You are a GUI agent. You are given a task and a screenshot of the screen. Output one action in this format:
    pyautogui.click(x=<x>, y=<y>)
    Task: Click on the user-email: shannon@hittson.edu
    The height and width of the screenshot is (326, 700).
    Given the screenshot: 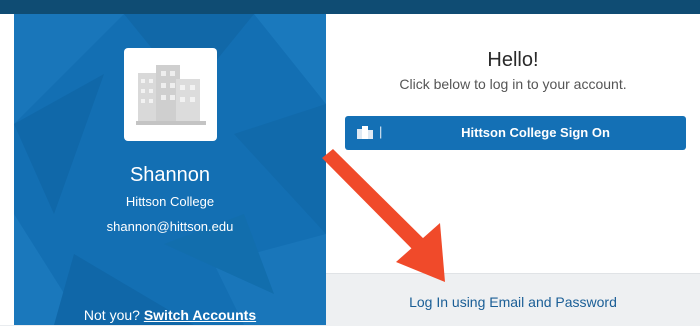 What is the action you would take?
    pyautogui.click(x=170, y=226)
    